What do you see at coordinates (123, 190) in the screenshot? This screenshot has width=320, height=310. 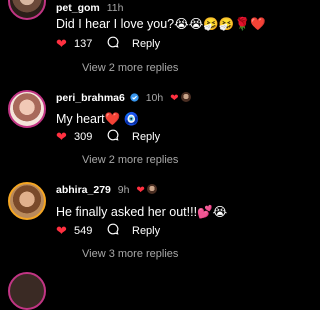 I see `comment-time: 9h` at bounding box center [123, 190].